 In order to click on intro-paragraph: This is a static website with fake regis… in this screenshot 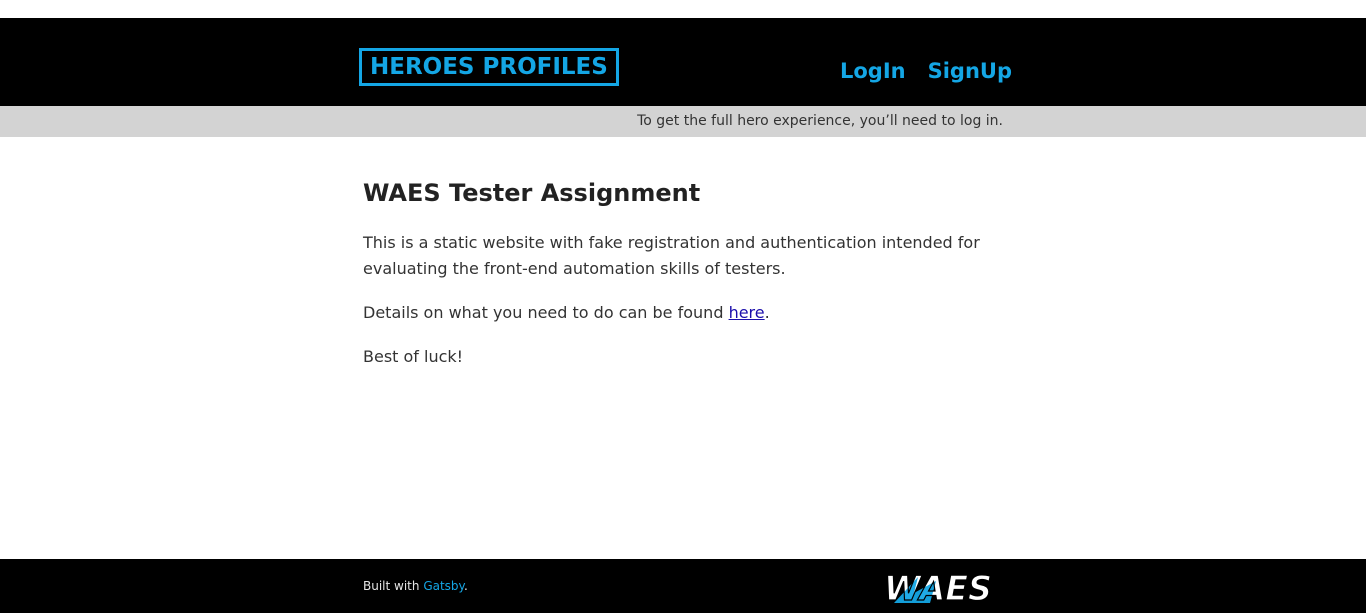, I will do `click(671, 255)`.